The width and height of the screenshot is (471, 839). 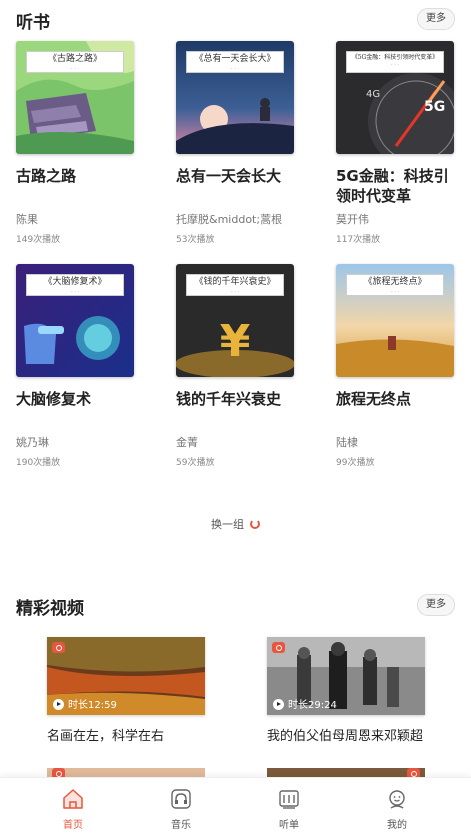 I want to click on book-author: 金菁, so click(x=187, y=442).